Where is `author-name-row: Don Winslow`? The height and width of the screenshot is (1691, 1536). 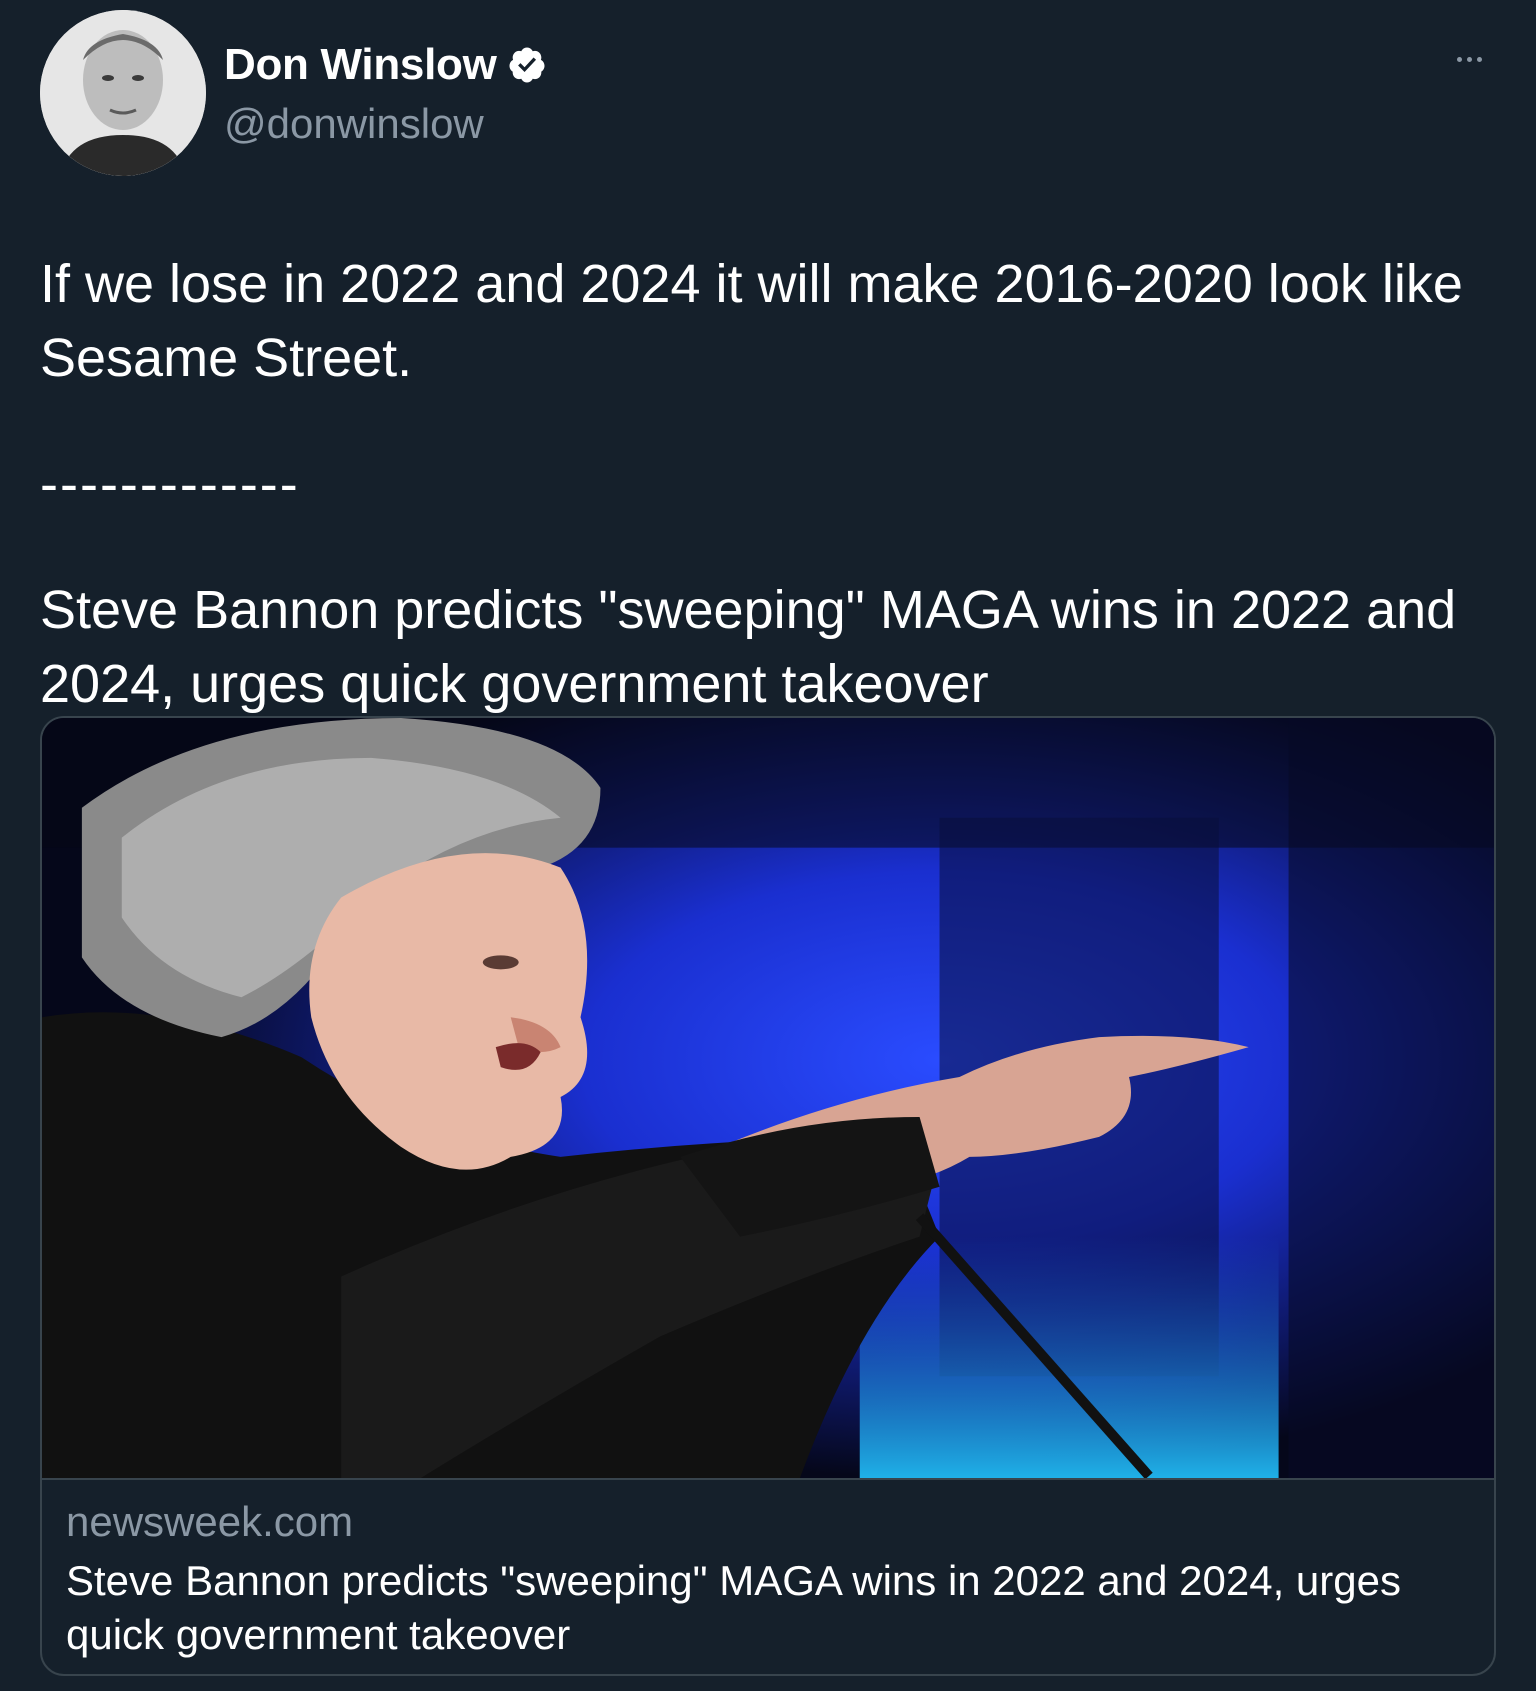
author-name-row: Don Winslow is located at coordinates (385, 65).